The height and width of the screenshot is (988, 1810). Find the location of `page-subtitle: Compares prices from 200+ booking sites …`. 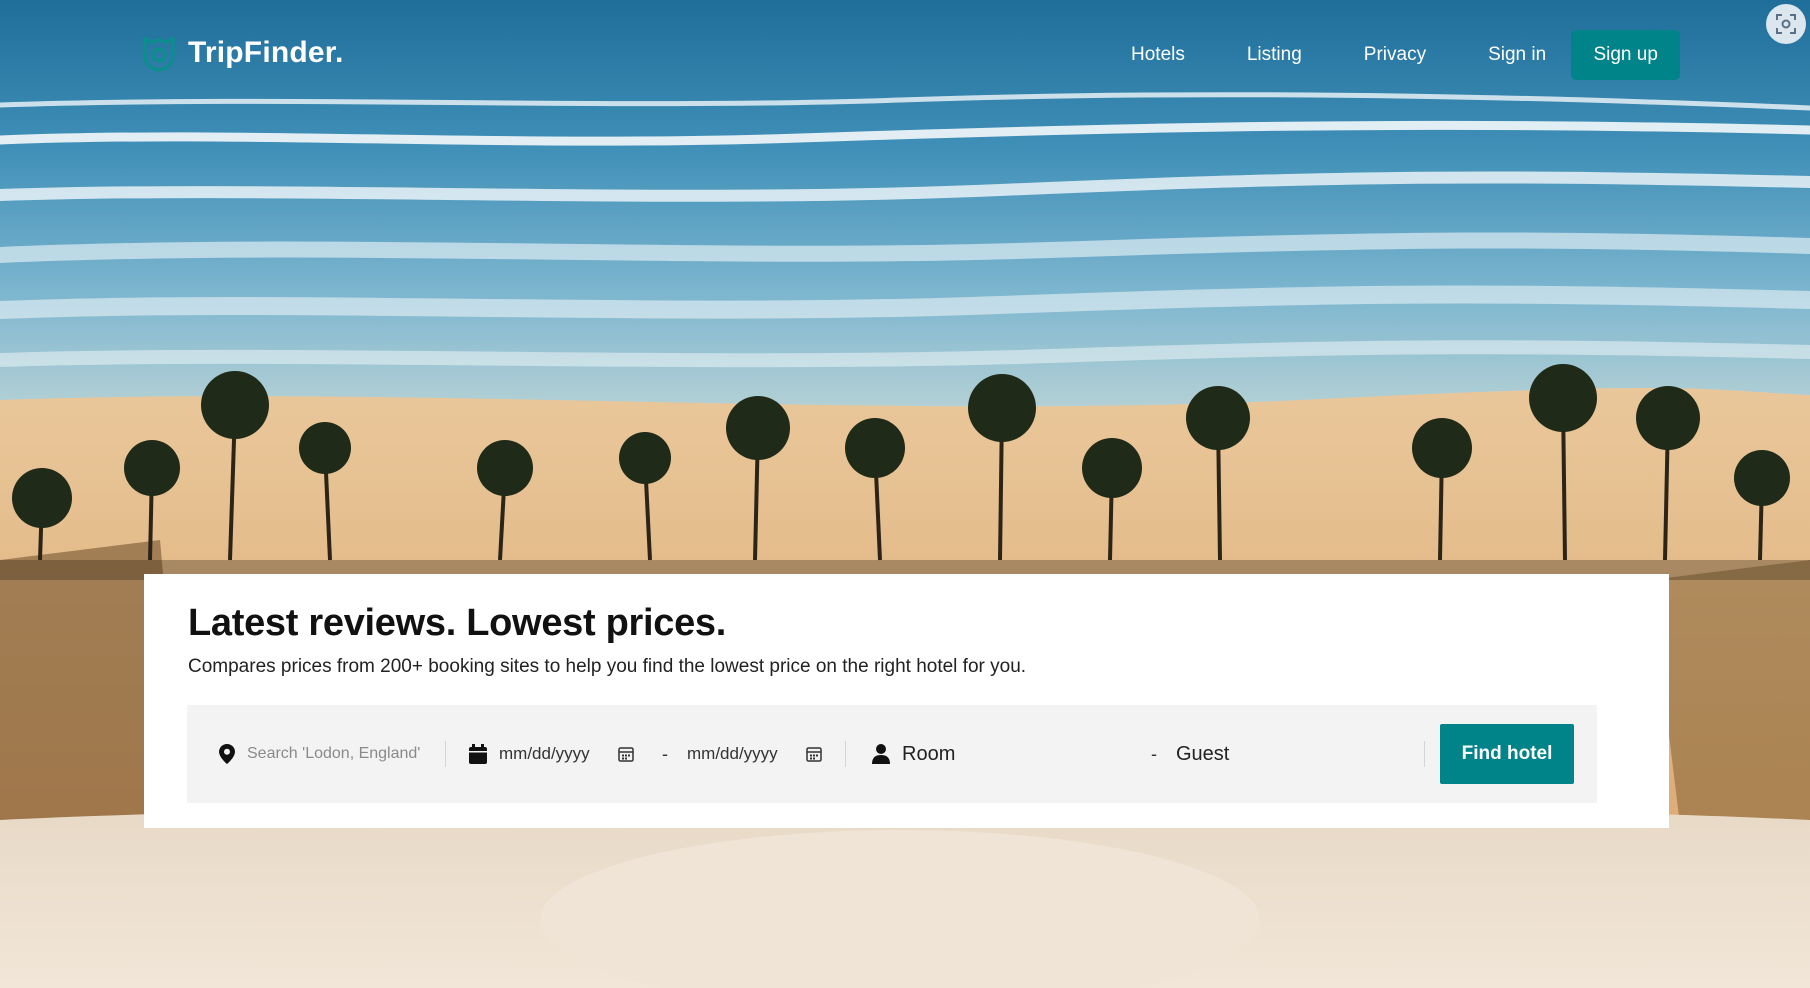

page-subtitle: Compares prices from 200+ booking sites … is located at coordinates (607, 666).